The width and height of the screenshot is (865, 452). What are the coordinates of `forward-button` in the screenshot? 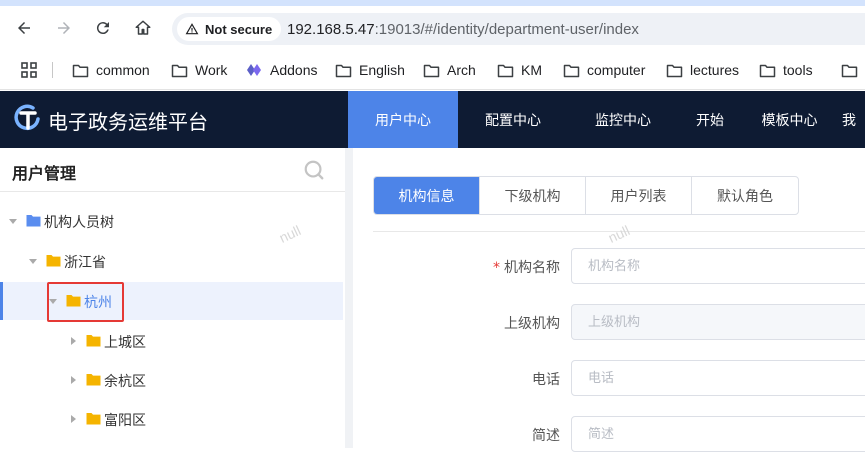 It's located at (64, 28).